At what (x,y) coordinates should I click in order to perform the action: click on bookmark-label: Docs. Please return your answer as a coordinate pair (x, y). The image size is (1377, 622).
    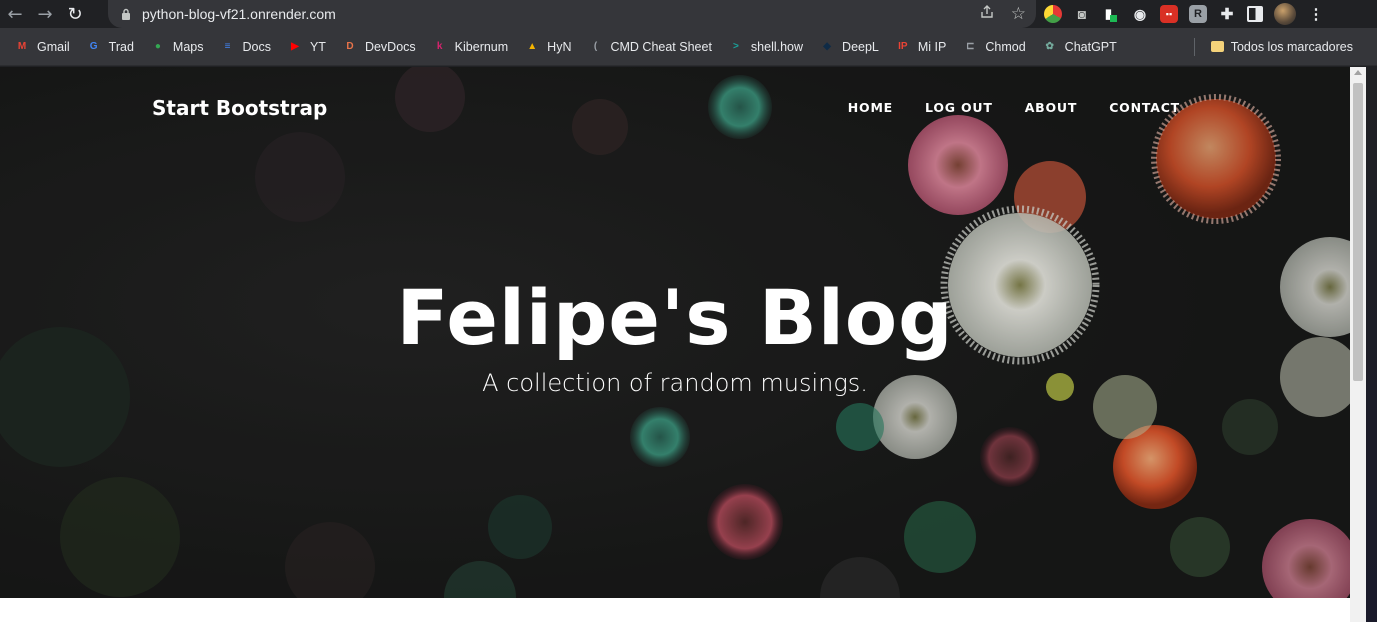
    Looking at the image, I should click on (256, 46).